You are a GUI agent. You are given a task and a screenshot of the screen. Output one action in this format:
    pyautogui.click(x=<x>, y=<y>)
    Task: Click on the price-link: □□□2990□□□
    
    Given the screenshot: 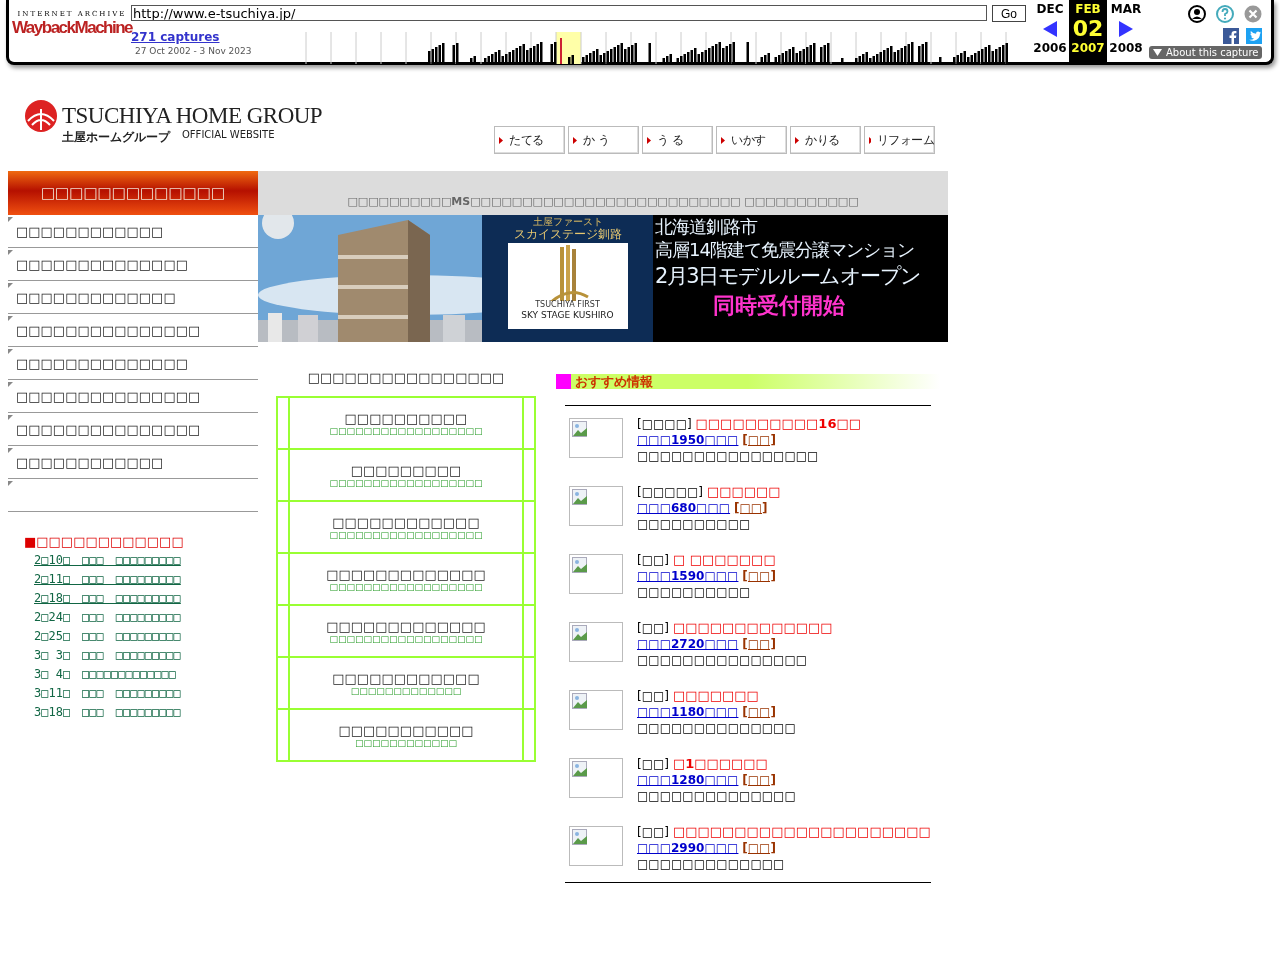 What is the action you would take?
    pyautogui.click(x=688, y=848)
    